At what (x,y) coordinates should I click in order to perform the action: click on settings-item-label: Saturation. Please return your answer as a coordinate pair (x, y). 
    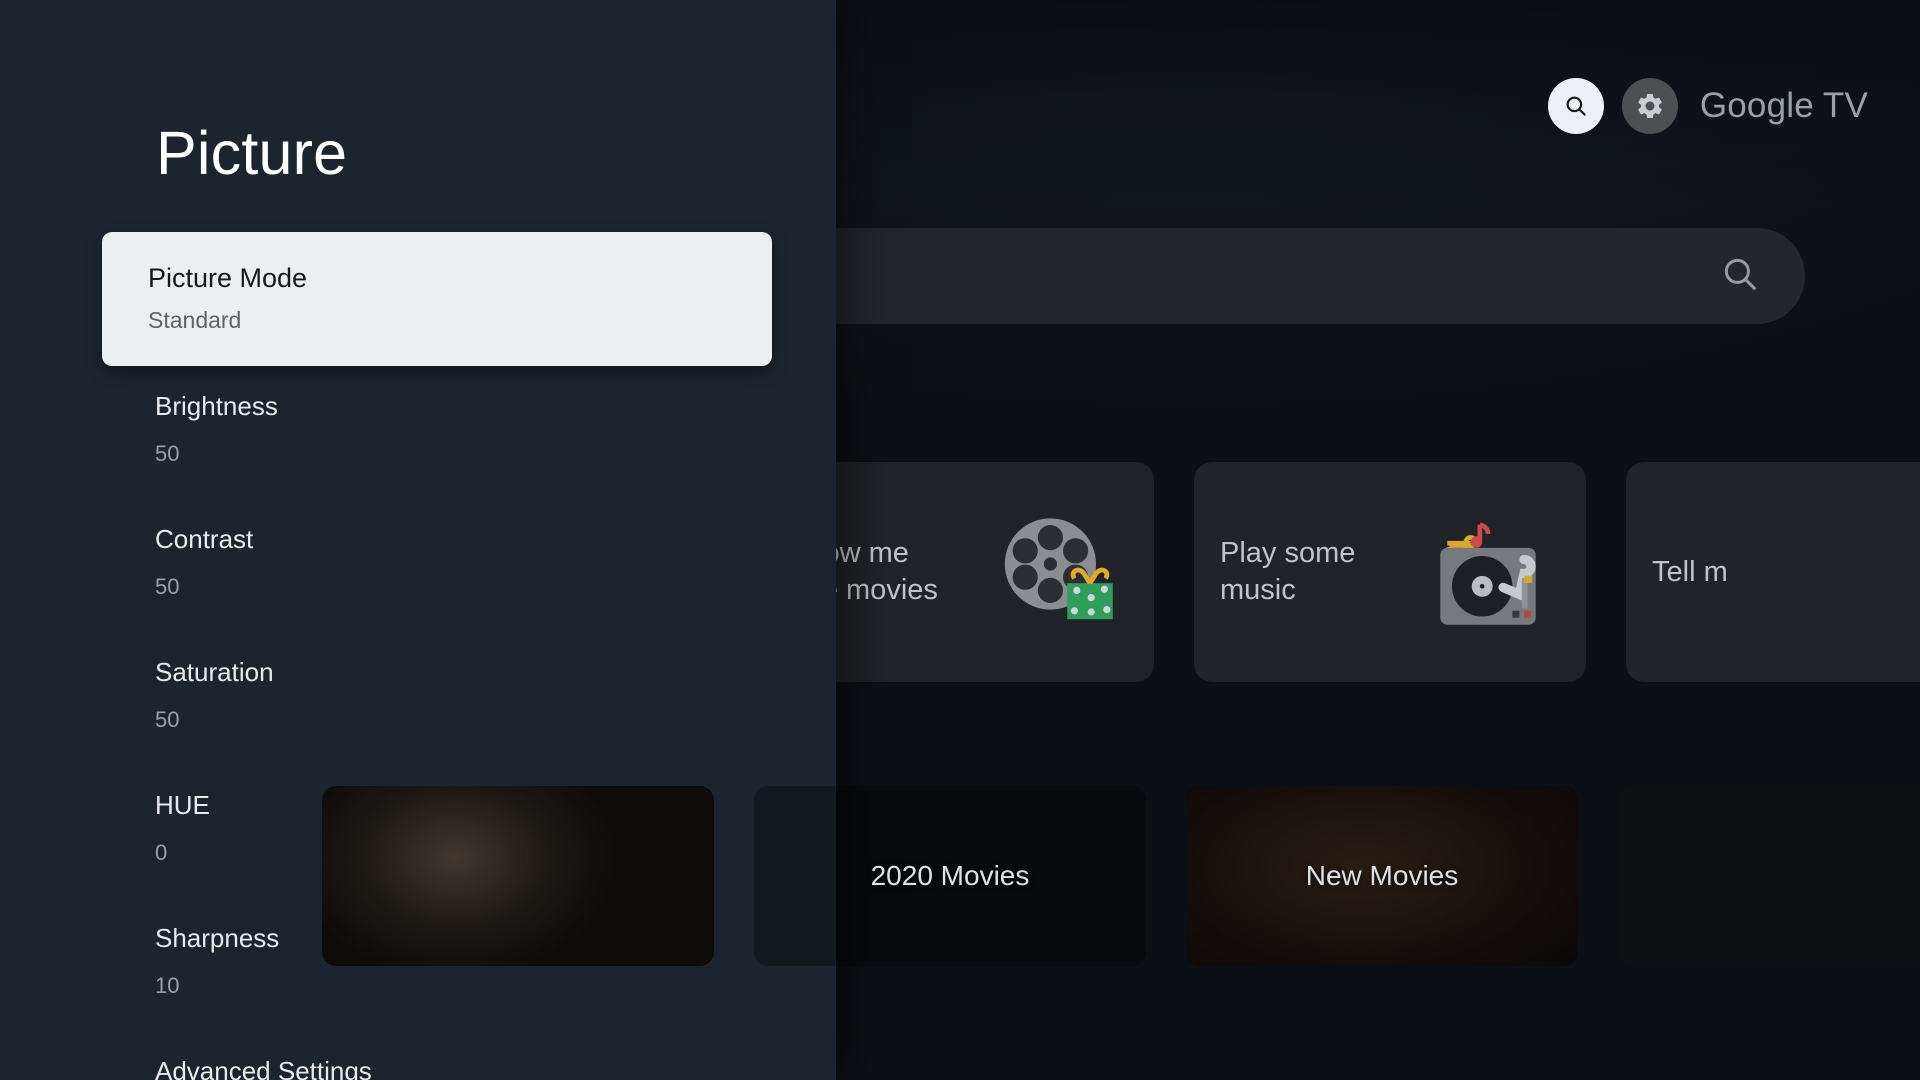
    Looking at the image, I should click on (214, 672).